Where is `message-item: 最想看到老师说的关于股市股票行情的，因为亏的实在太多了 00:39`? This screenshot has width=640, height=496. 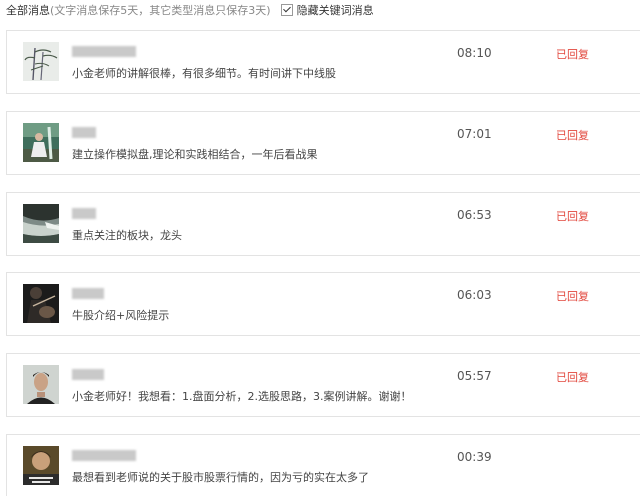 message-item: 最想看到老师说的关于股市股票行情的，因为亏的实在太多了 00:39 is located at coordinates (323, 465).